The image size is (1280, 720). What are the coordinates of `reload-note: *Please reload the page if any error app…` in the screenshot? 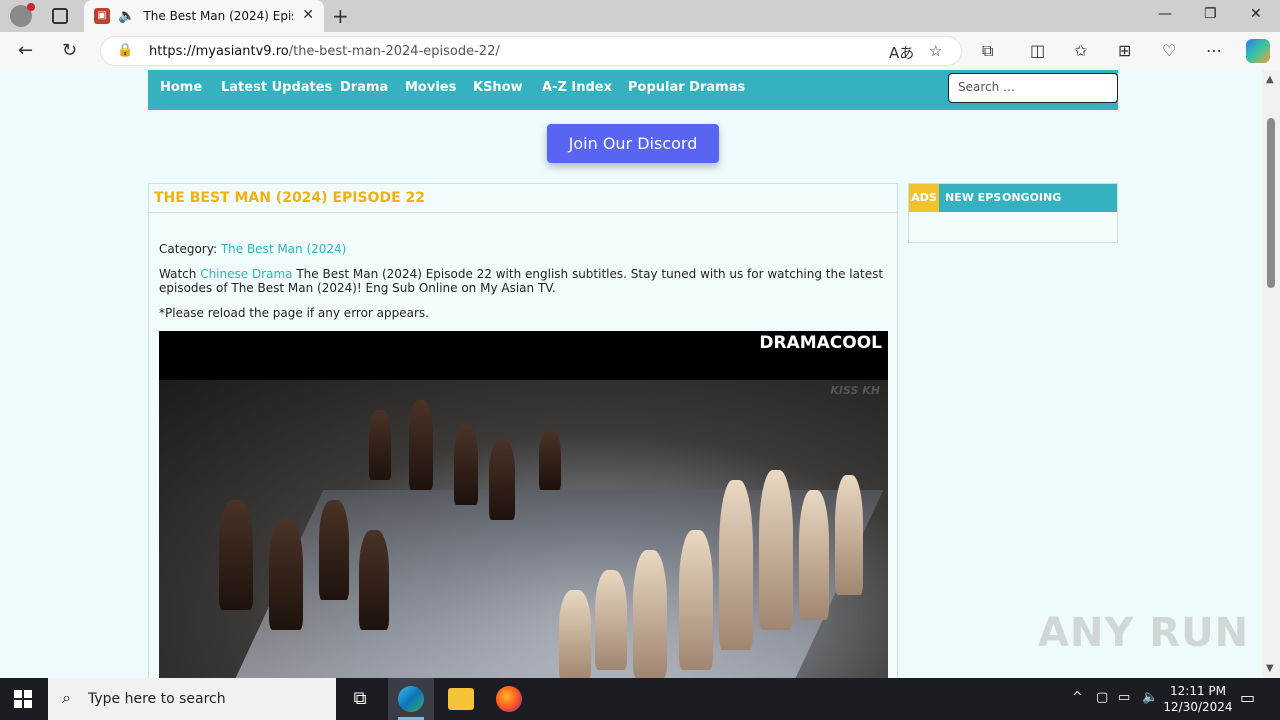 It's located at (294, 313).